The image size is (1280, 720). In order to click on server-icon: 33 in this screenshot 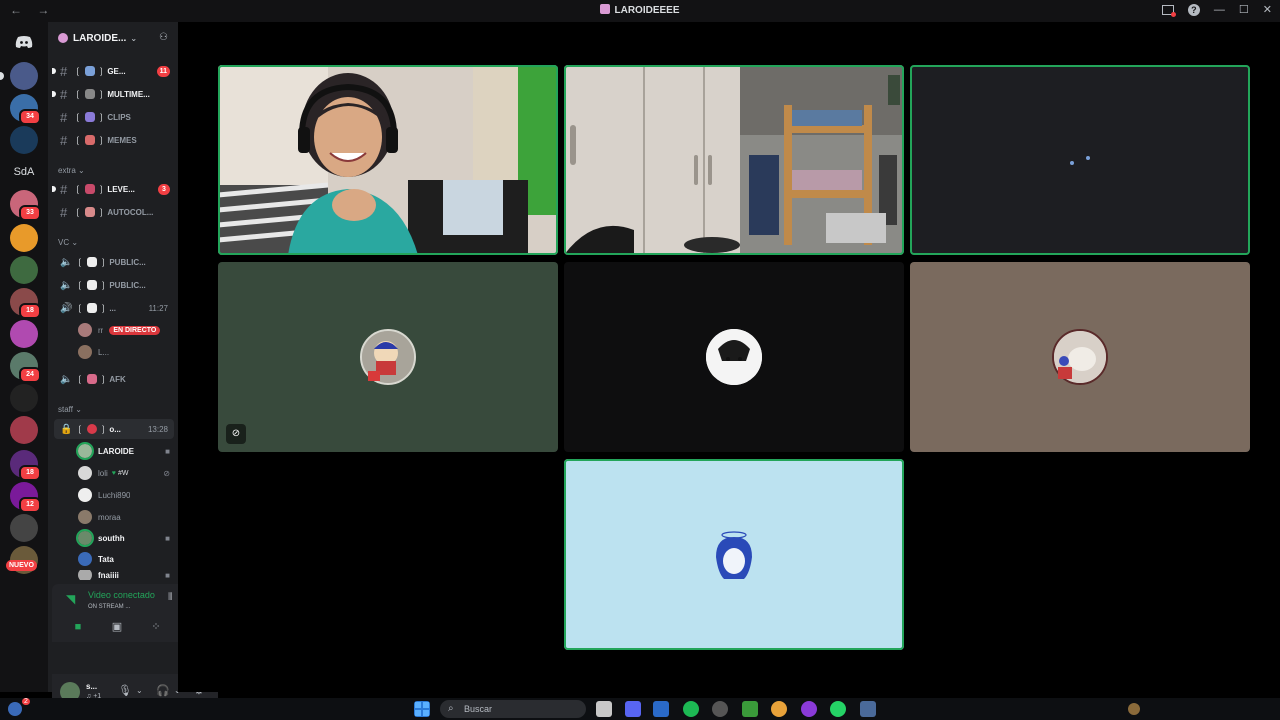, I will do `click(25, 205)`.